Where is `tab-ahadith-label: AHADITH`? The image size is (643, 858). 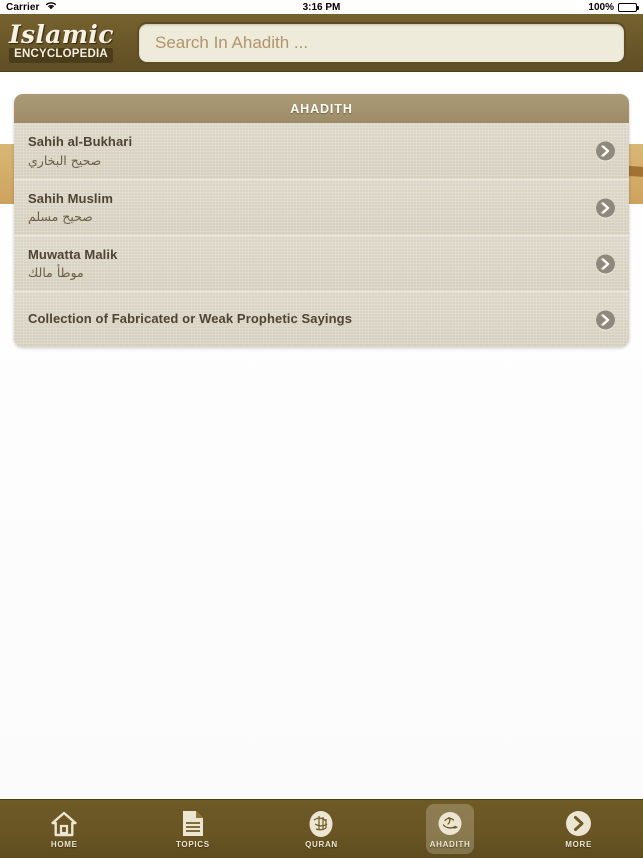 tab-ahadith-label: AHADITH is located at coordinates (450, 844).